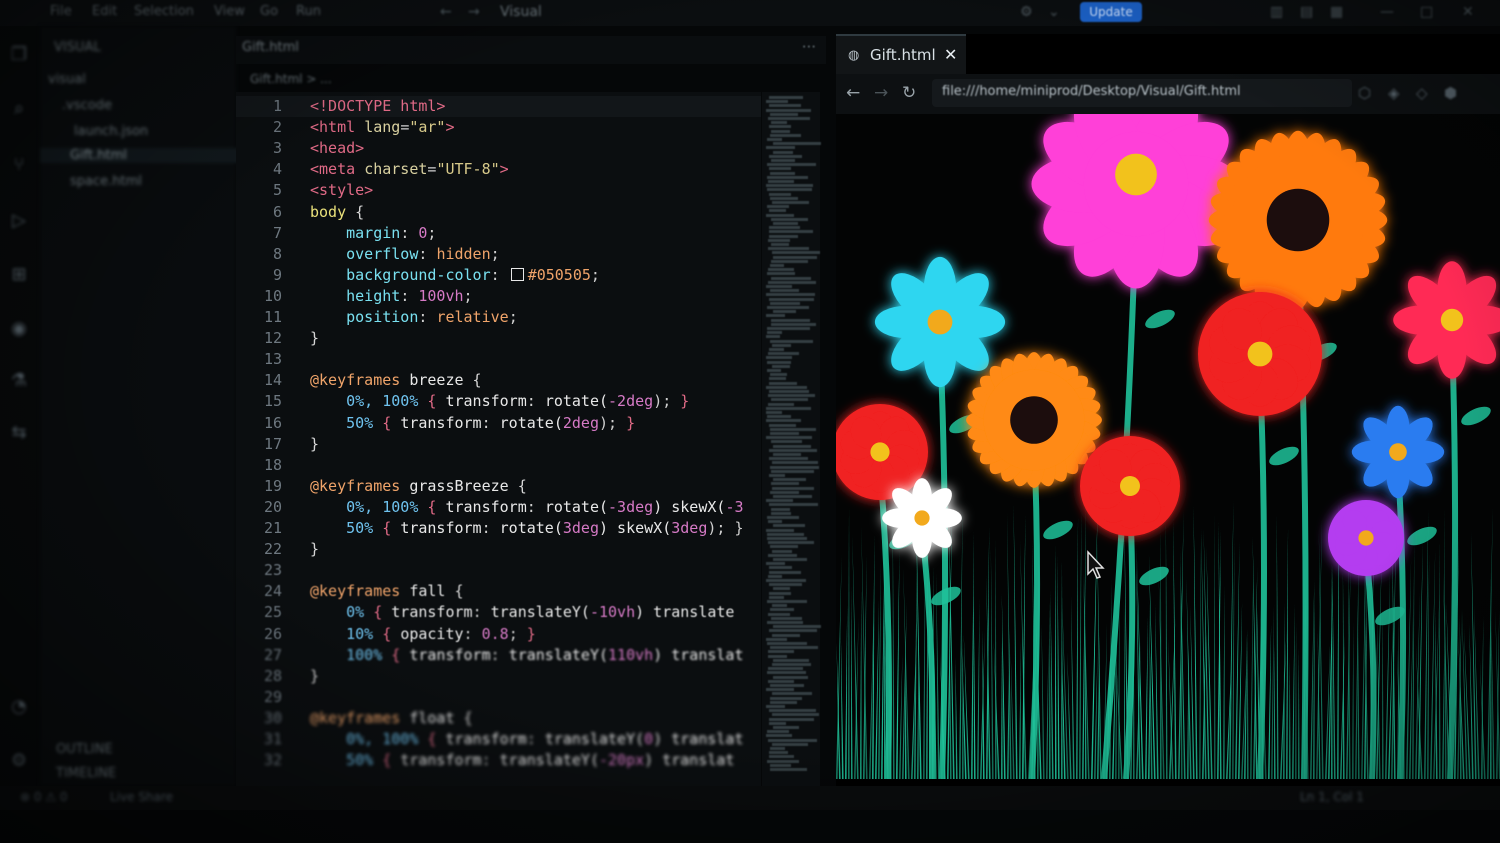  I want to click on update-button: Update, so click(1111, 12).